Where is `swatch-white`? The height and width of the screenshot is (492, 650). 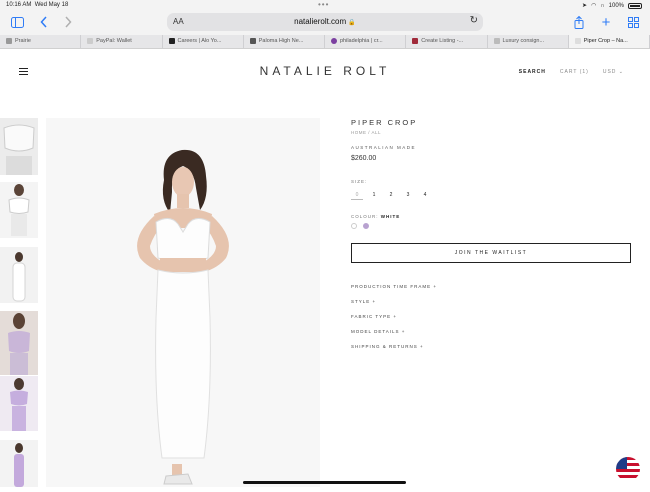 swatch-white is located at coordinates (354, 226).